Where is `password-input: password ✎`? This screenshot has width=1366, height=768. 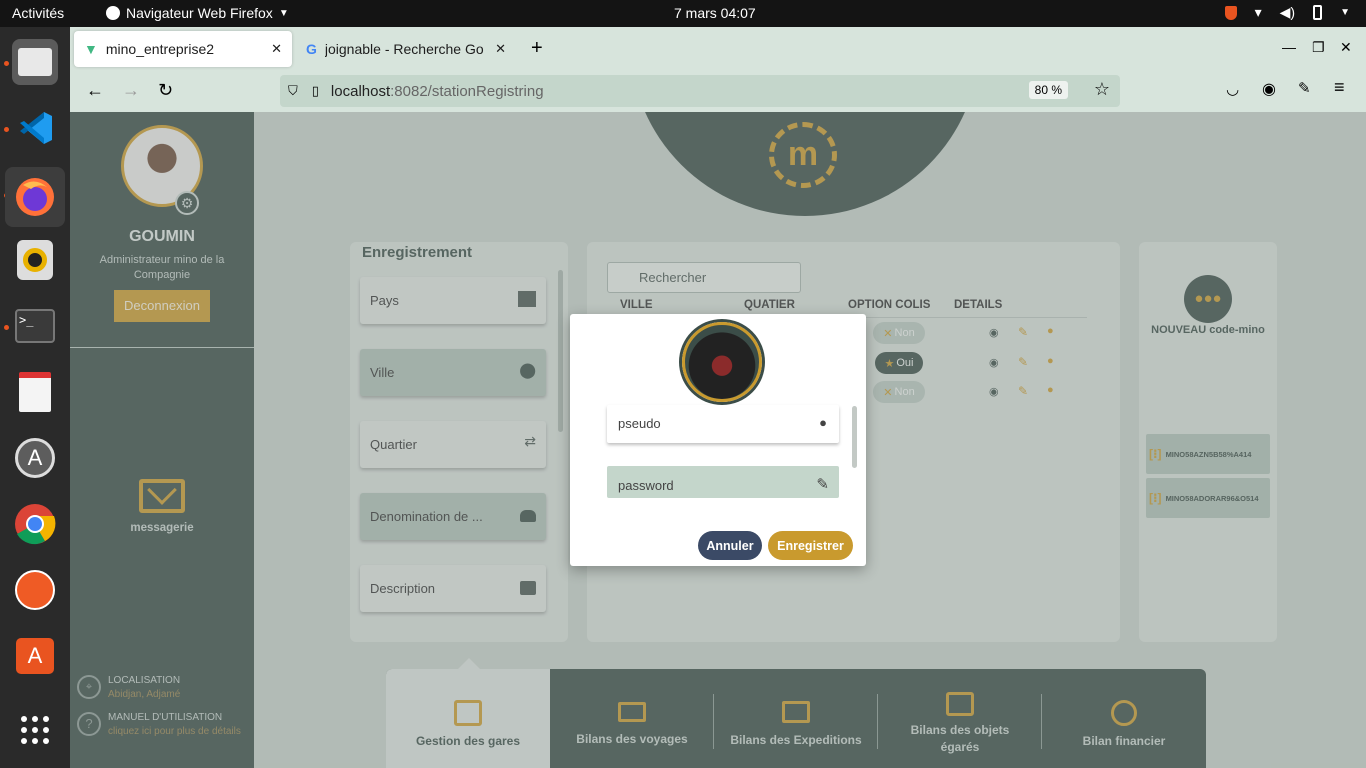
password-input: password ✎ is located at coordinates (723, 482).